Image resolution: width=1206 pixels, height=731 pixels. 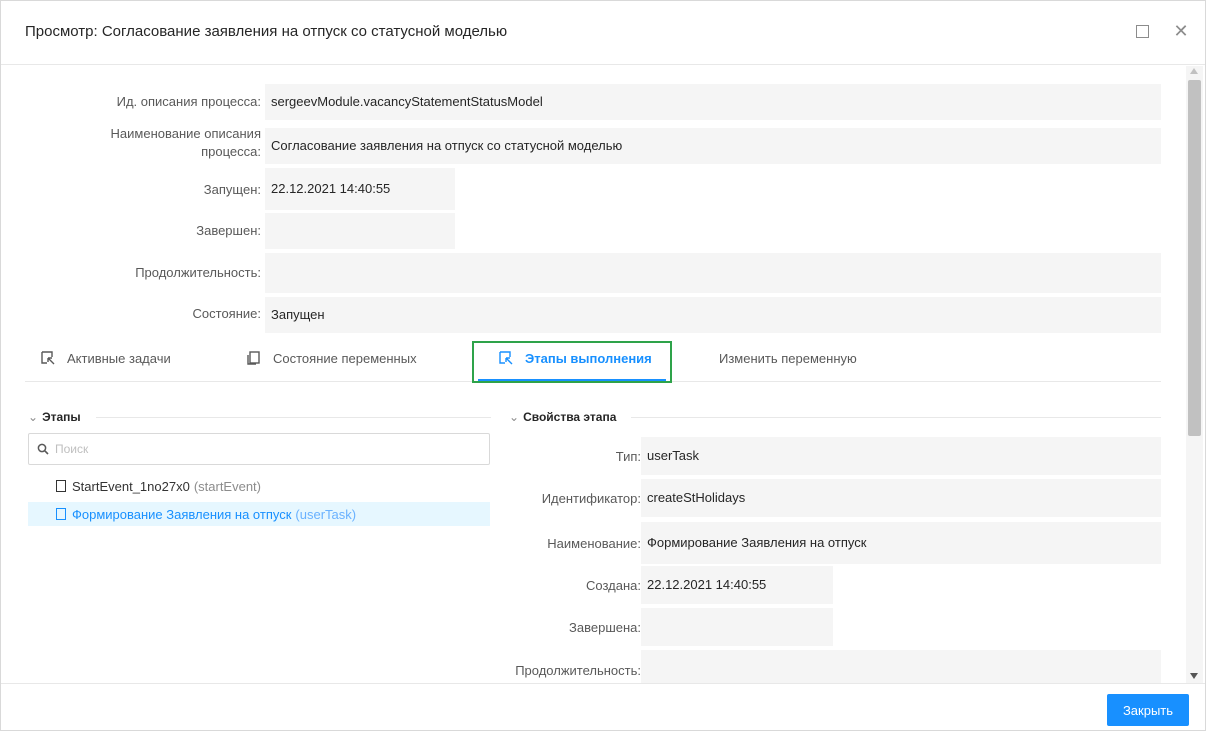 What do you see at coordinates (326, 514) in the screenshot?
I see `tree-item-type: (userTask)` at bounding box center [326, 514].